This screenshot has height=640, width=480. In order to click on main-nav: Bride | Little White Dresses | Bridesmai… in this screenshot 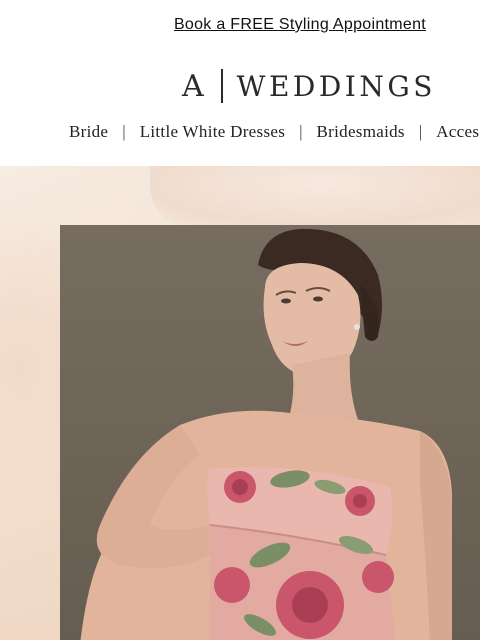, I will do `click(274, 132)`.